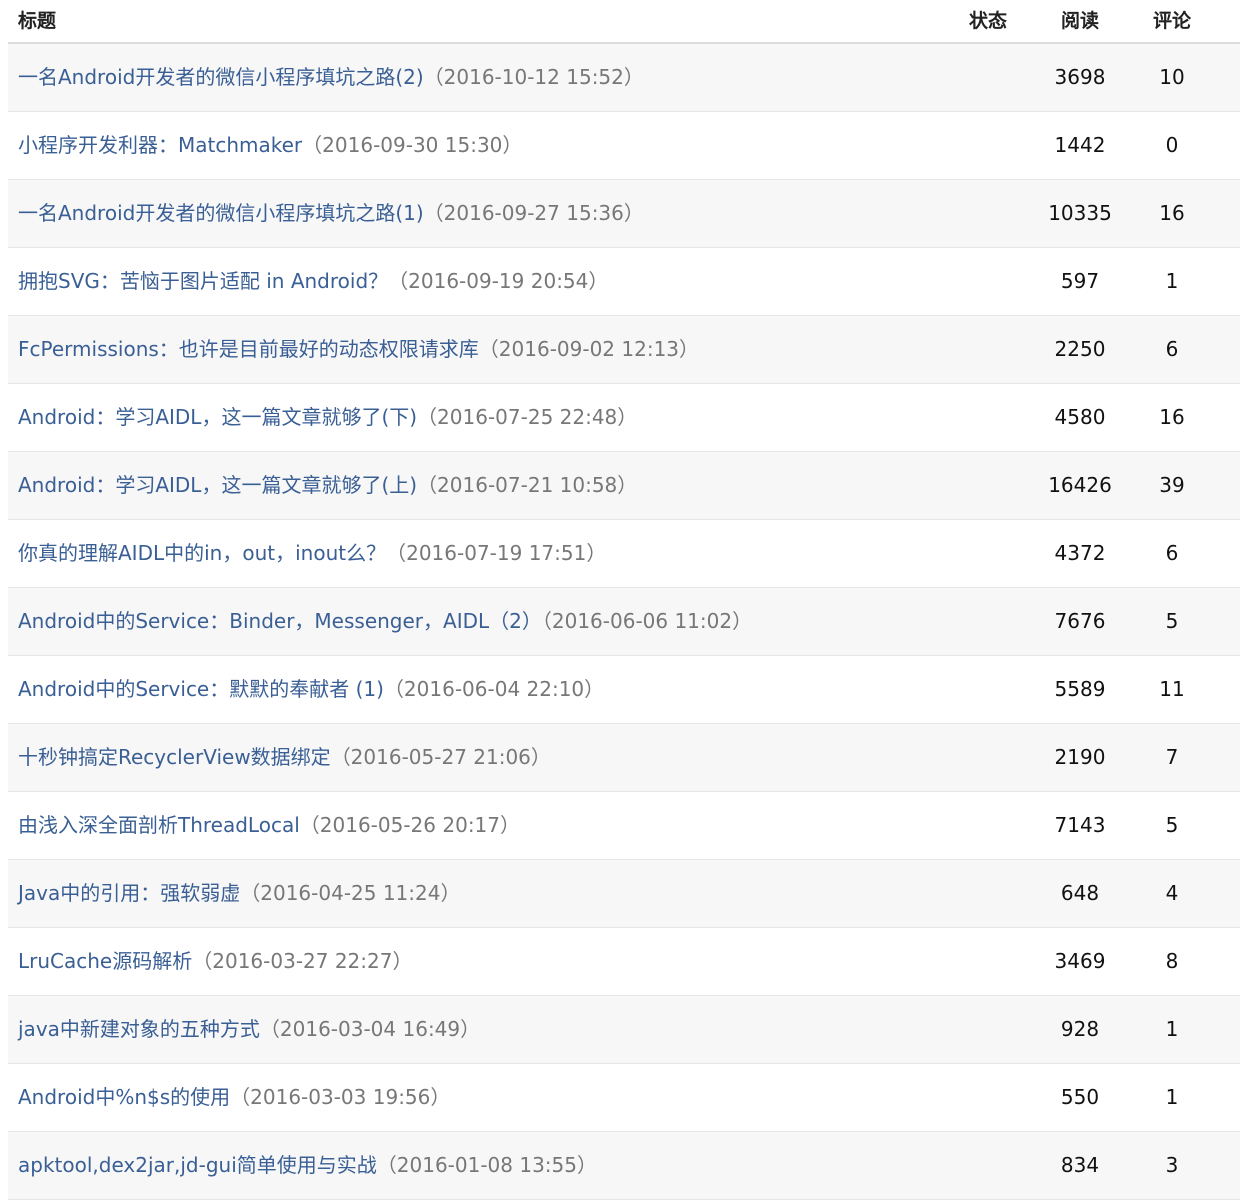 This screenshot has width=1240, height=1200. I want to click on article-date: （2016-07-21 10:58）, so click(527, 485).